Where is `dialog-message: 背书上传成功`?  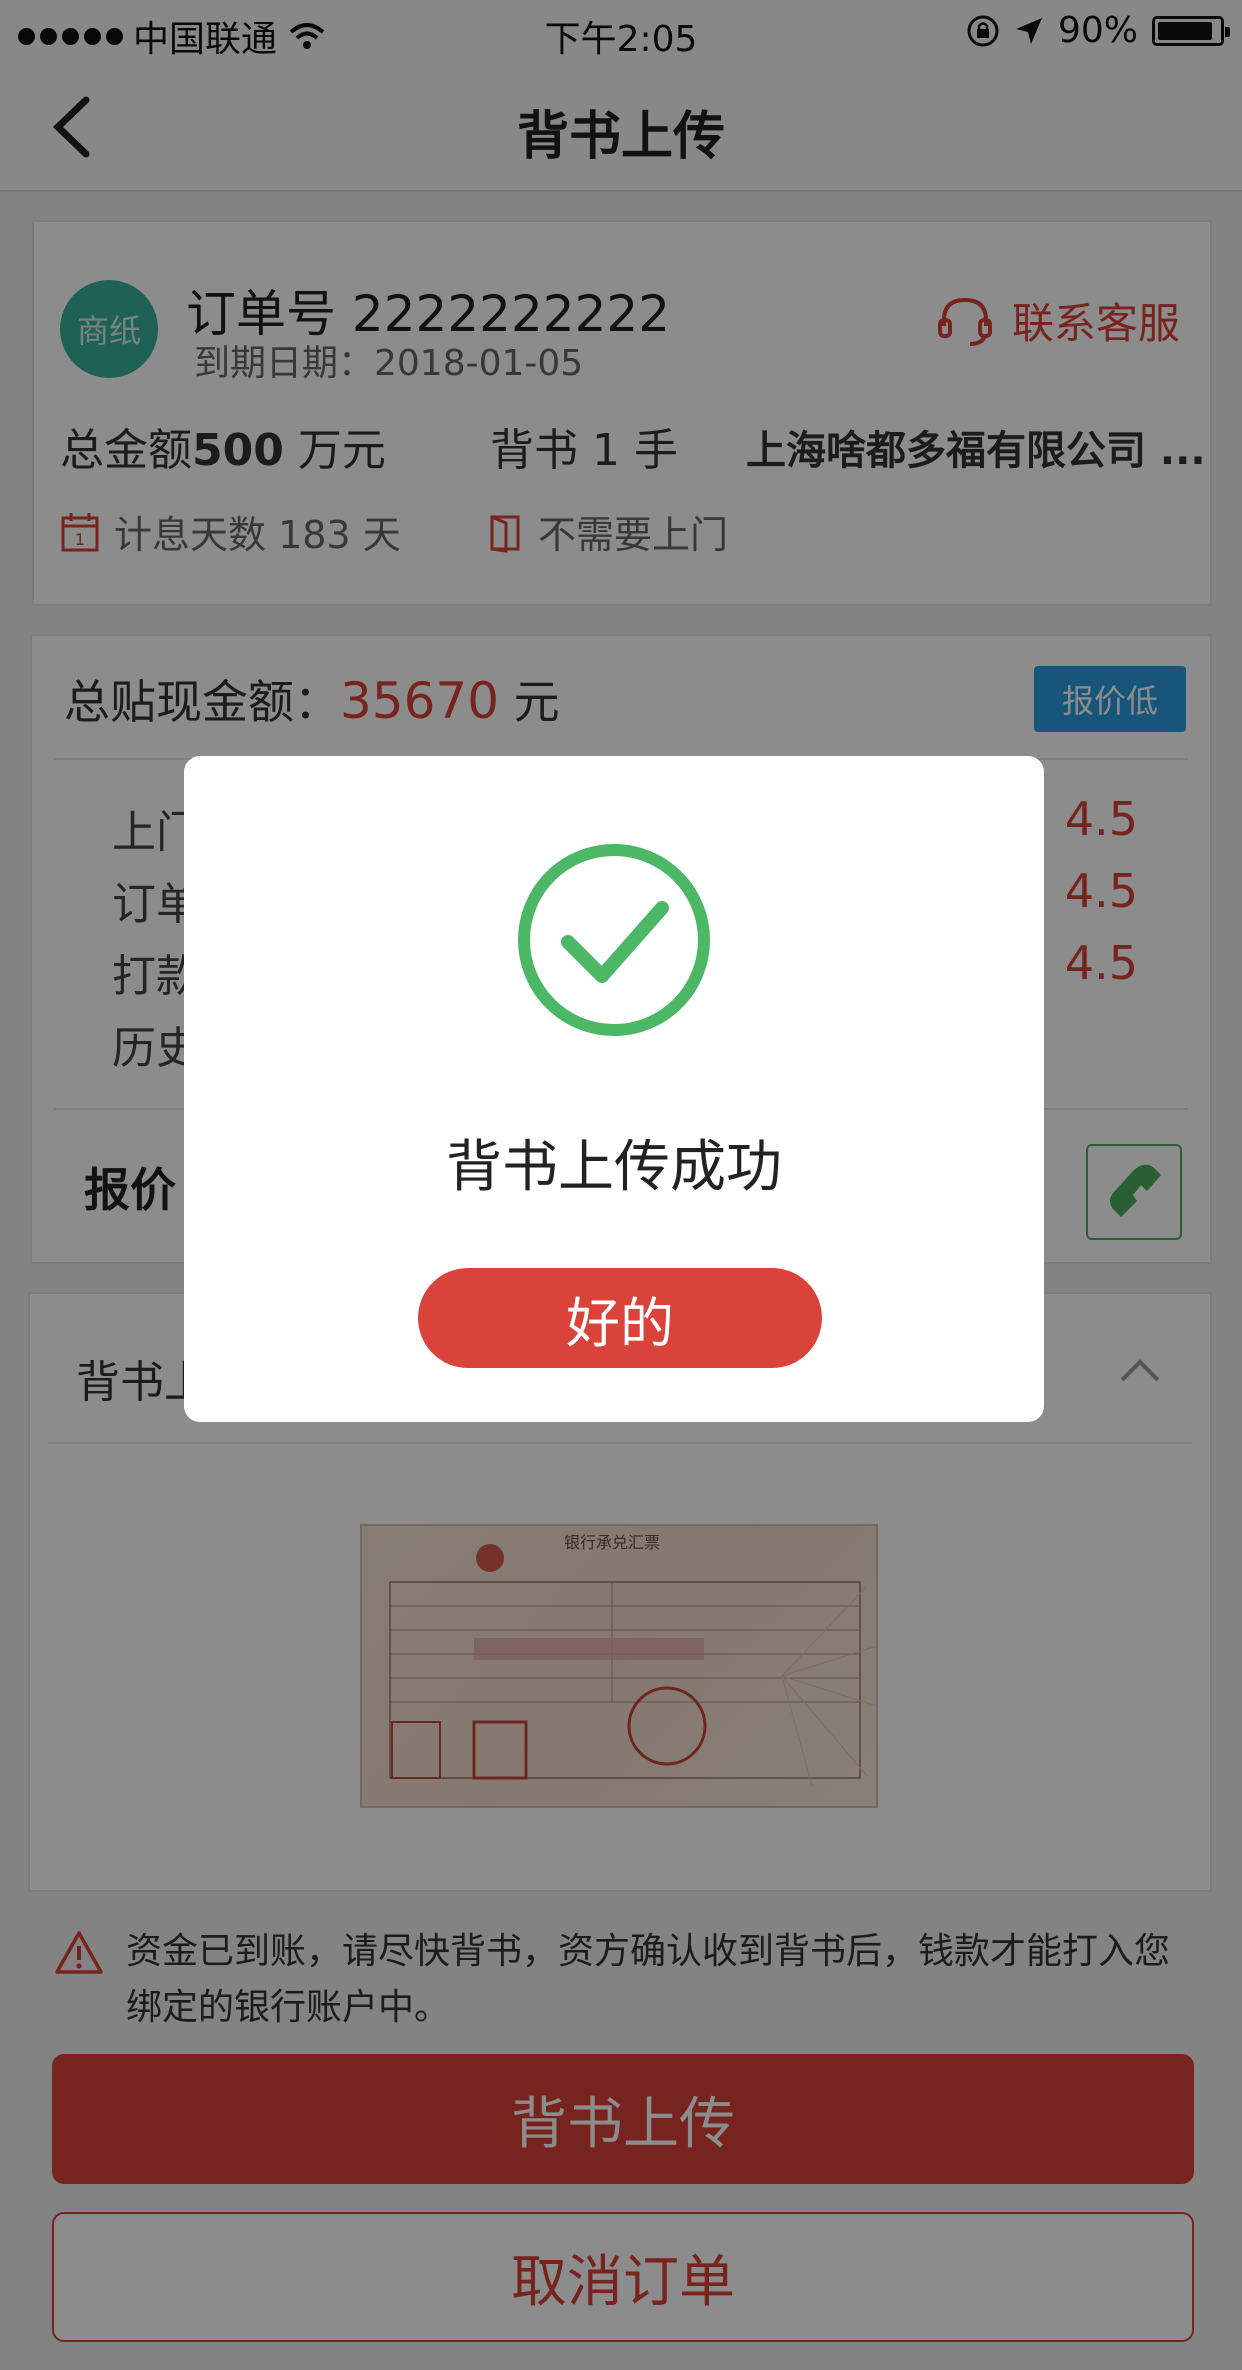 dialog-message: 背书上传成功 is located at coordinates (614, 1167).